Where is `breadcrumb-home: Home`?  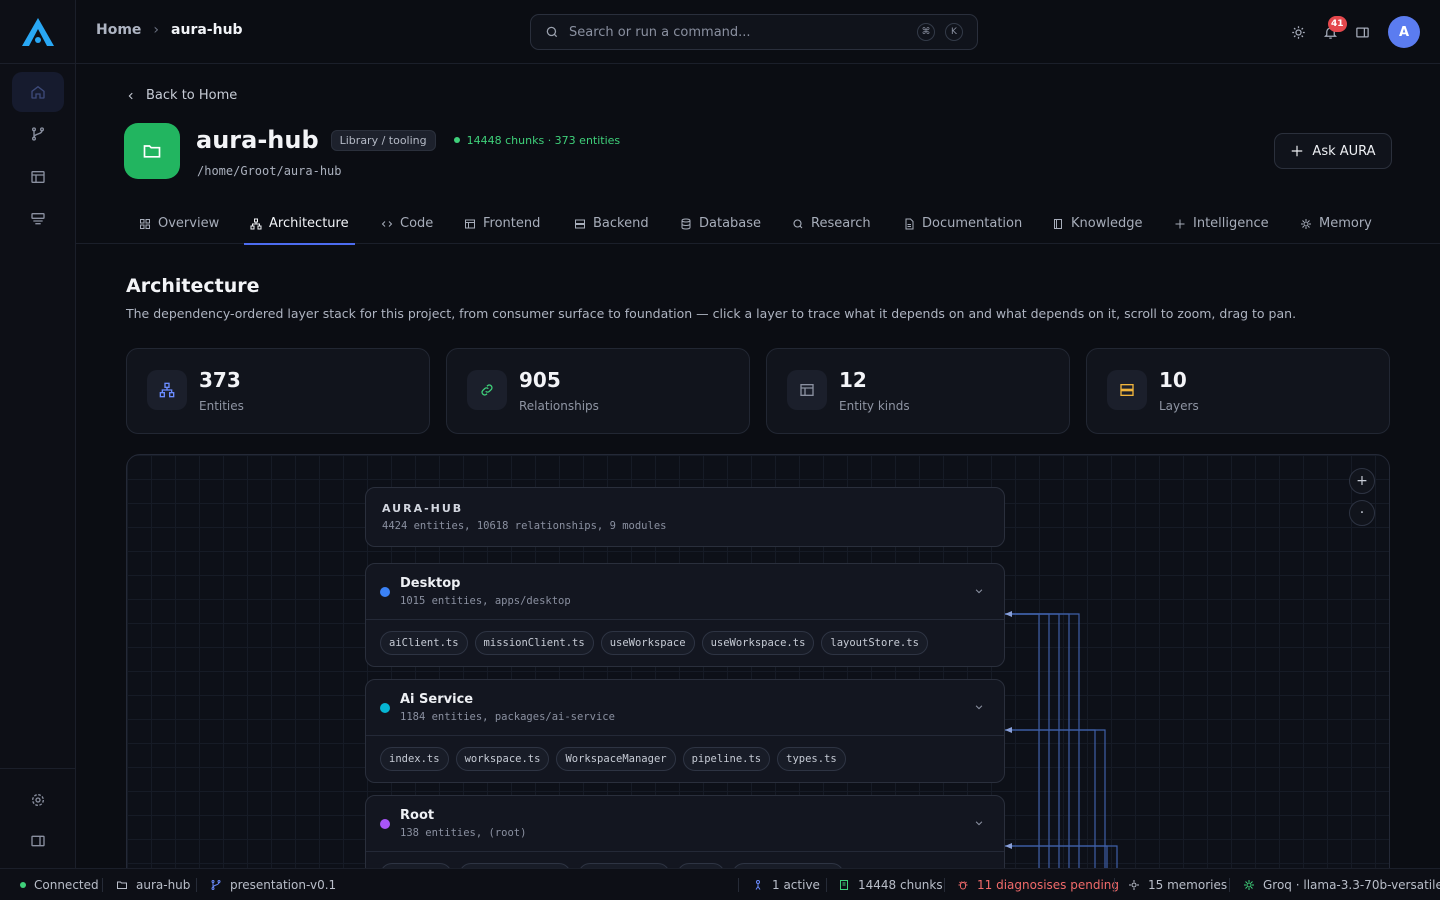
breadcrumb-home: Home is located at coordinates (118, 30).